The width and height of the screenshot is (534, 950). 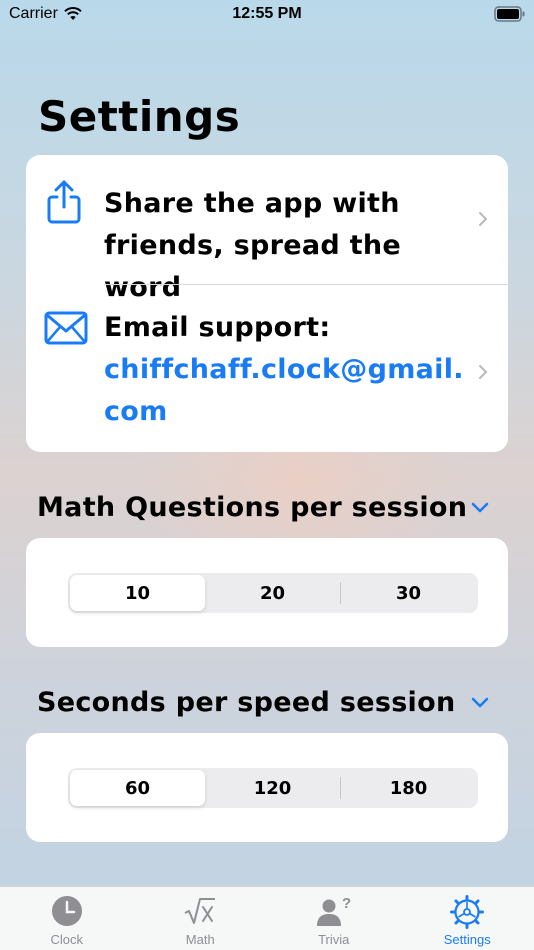 What do you see at coordinates (334, 939) in the screenshot?
I see `tab-label: Trivia` at bounding box center [334, 939].